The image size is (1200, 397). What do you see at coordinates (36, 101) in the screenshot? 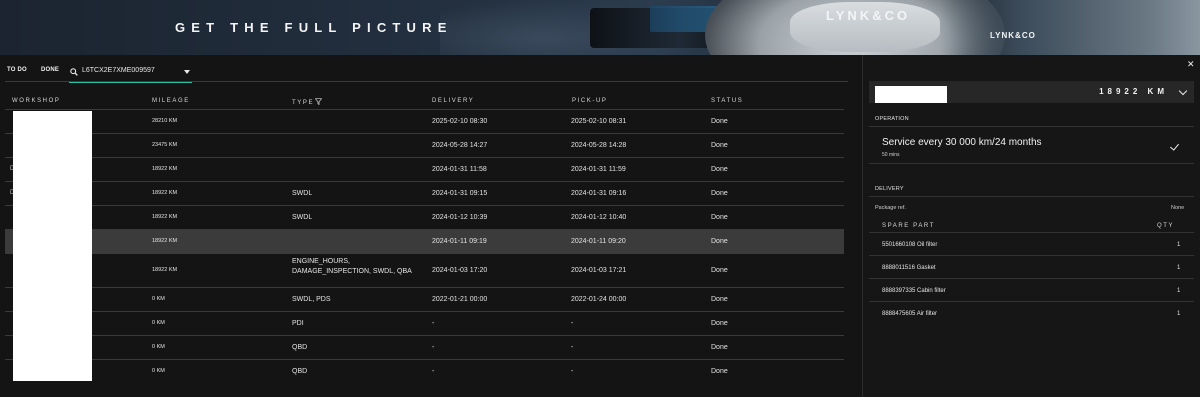
I see `header-workshop: WORKSHOP` at bounding box center [36, 101].